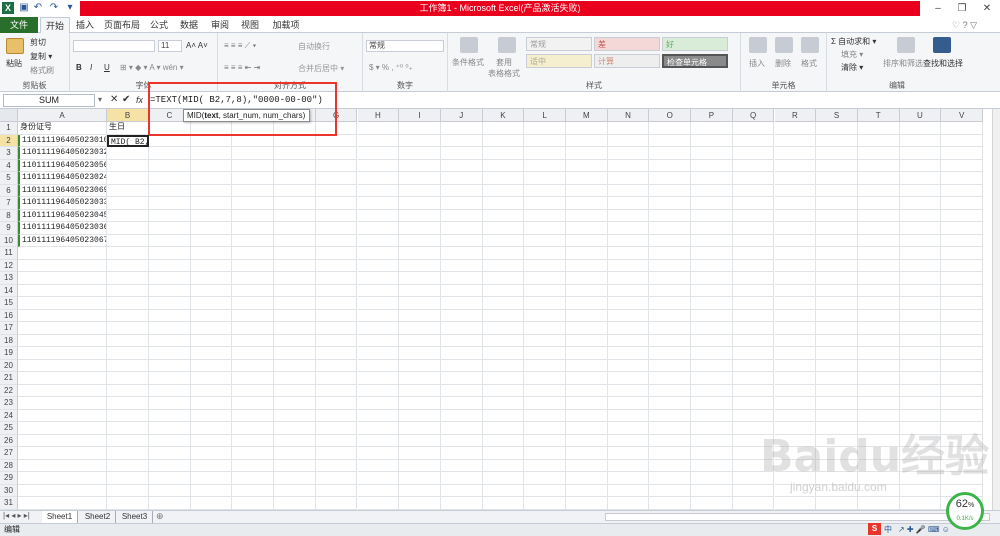 This screenshot has height=536, width=1000. I want to click on cell-v8, so click(962, 215).